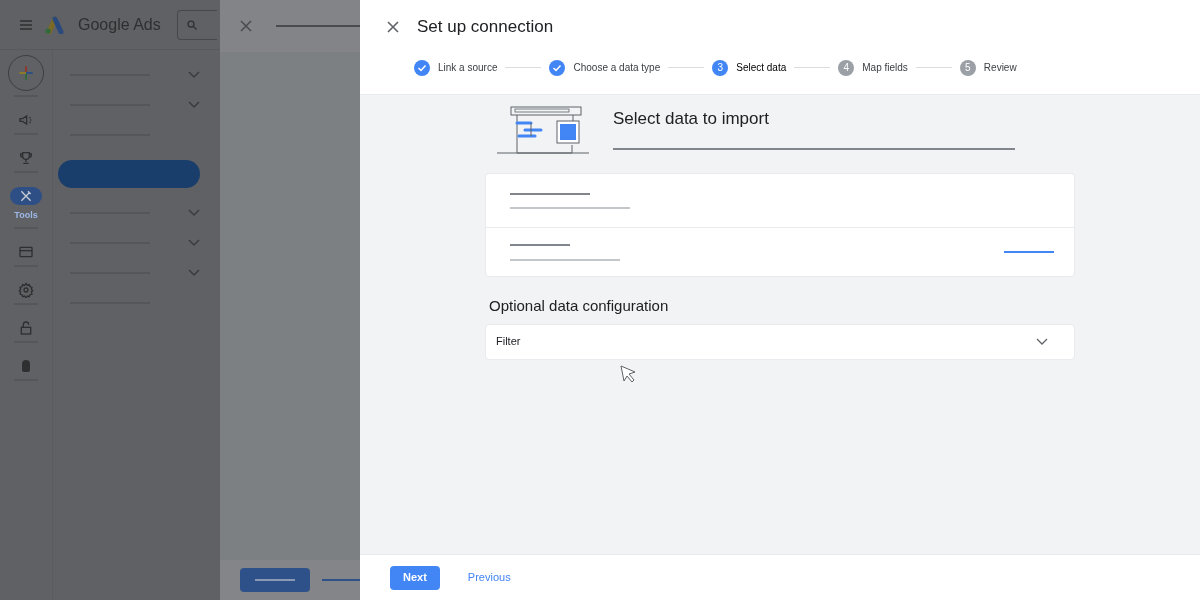 This screenshot has height=600, width=1200. I want to click on menu-icon, so click(26, 24).